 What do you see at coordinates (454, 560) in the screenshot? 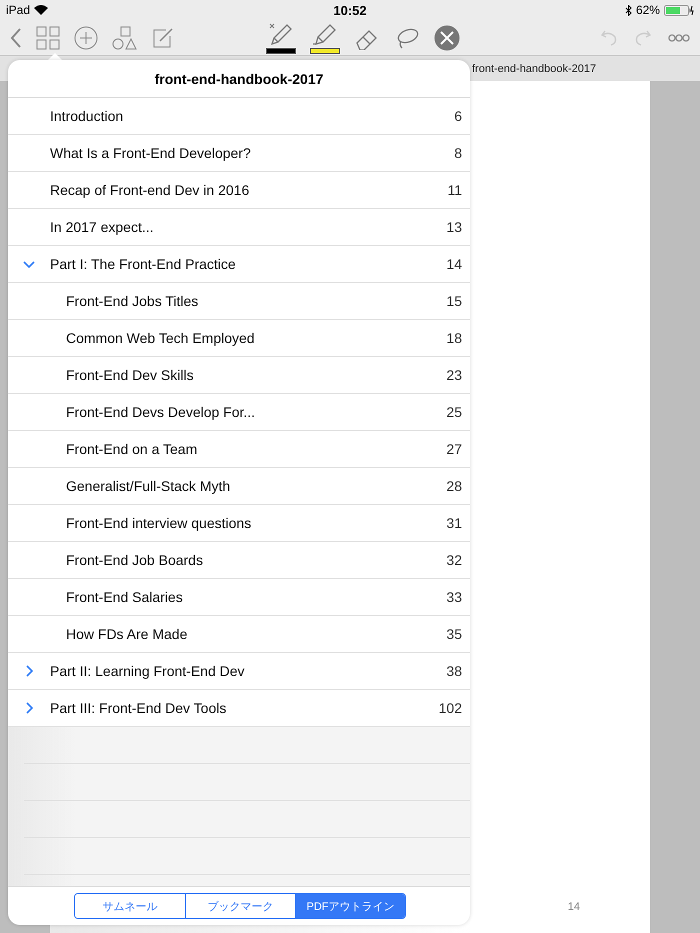
I see `page-number: 32` at bounding box center [454, 560].